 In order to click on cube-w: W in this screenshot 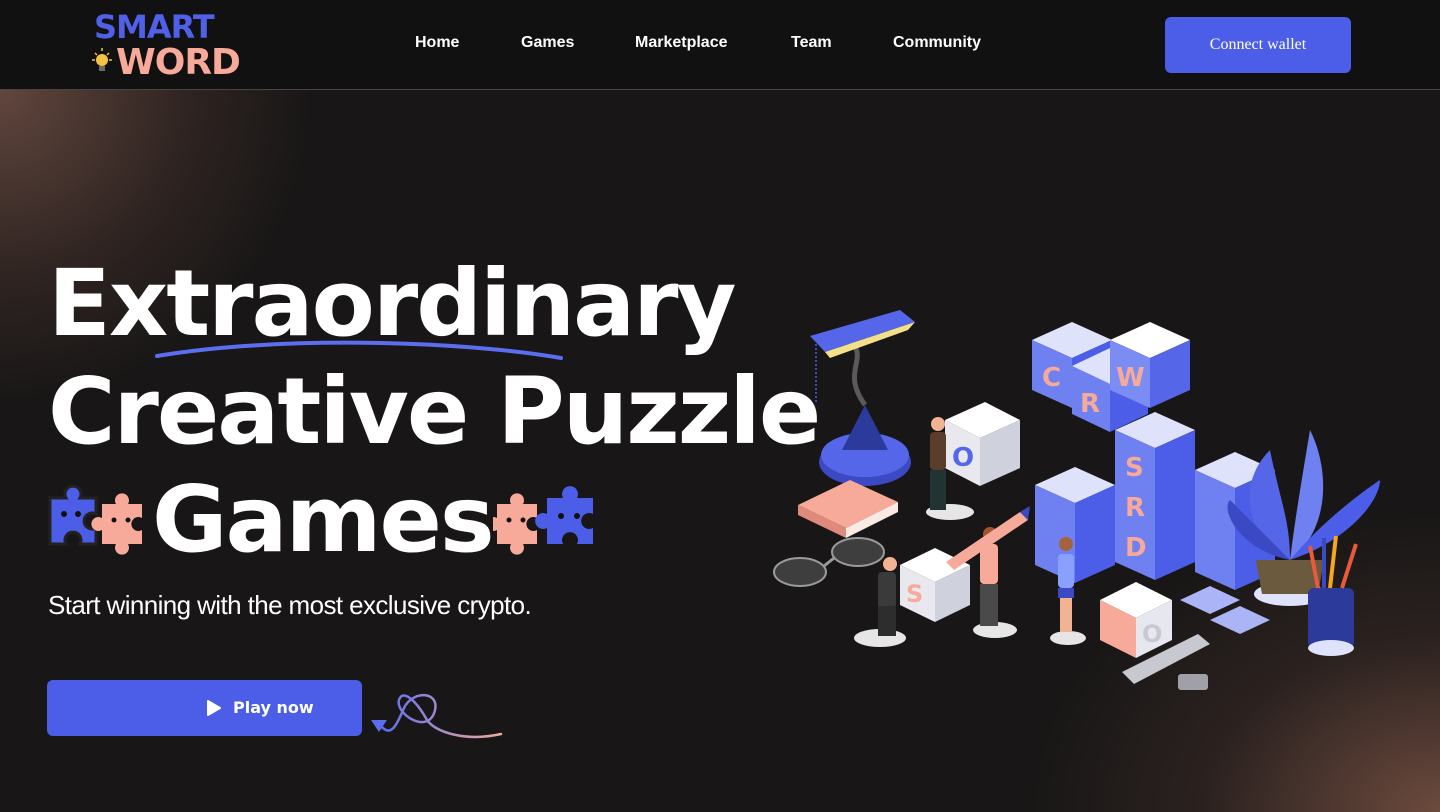, I will do `click(1150, 365)`.